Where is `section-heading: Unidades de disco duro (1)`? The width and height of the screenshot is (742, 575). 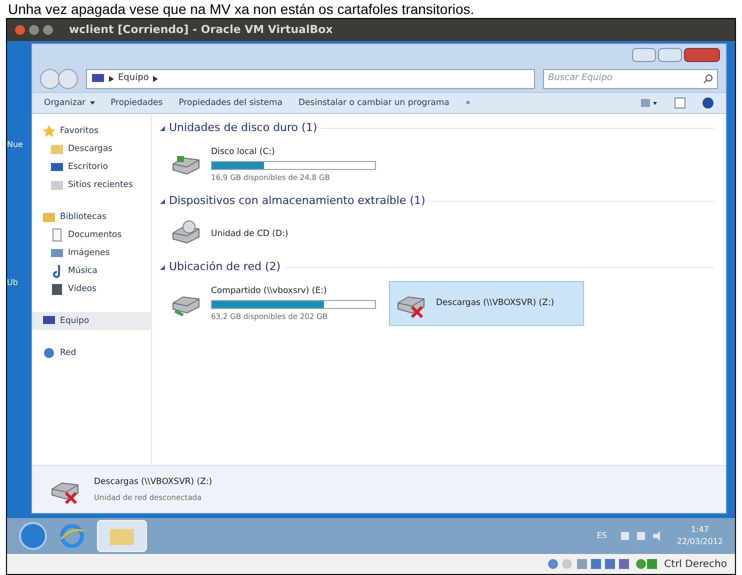
section-heading: Unidades de disco duro (1) is located at coordinates (243, 128).